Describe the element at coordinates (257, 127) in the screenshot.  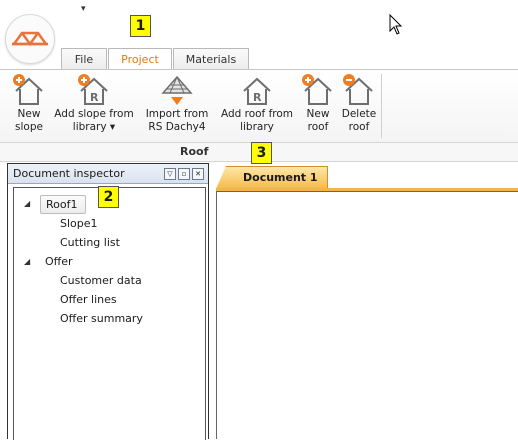
I see `add-roof-label-2: library` at that location.